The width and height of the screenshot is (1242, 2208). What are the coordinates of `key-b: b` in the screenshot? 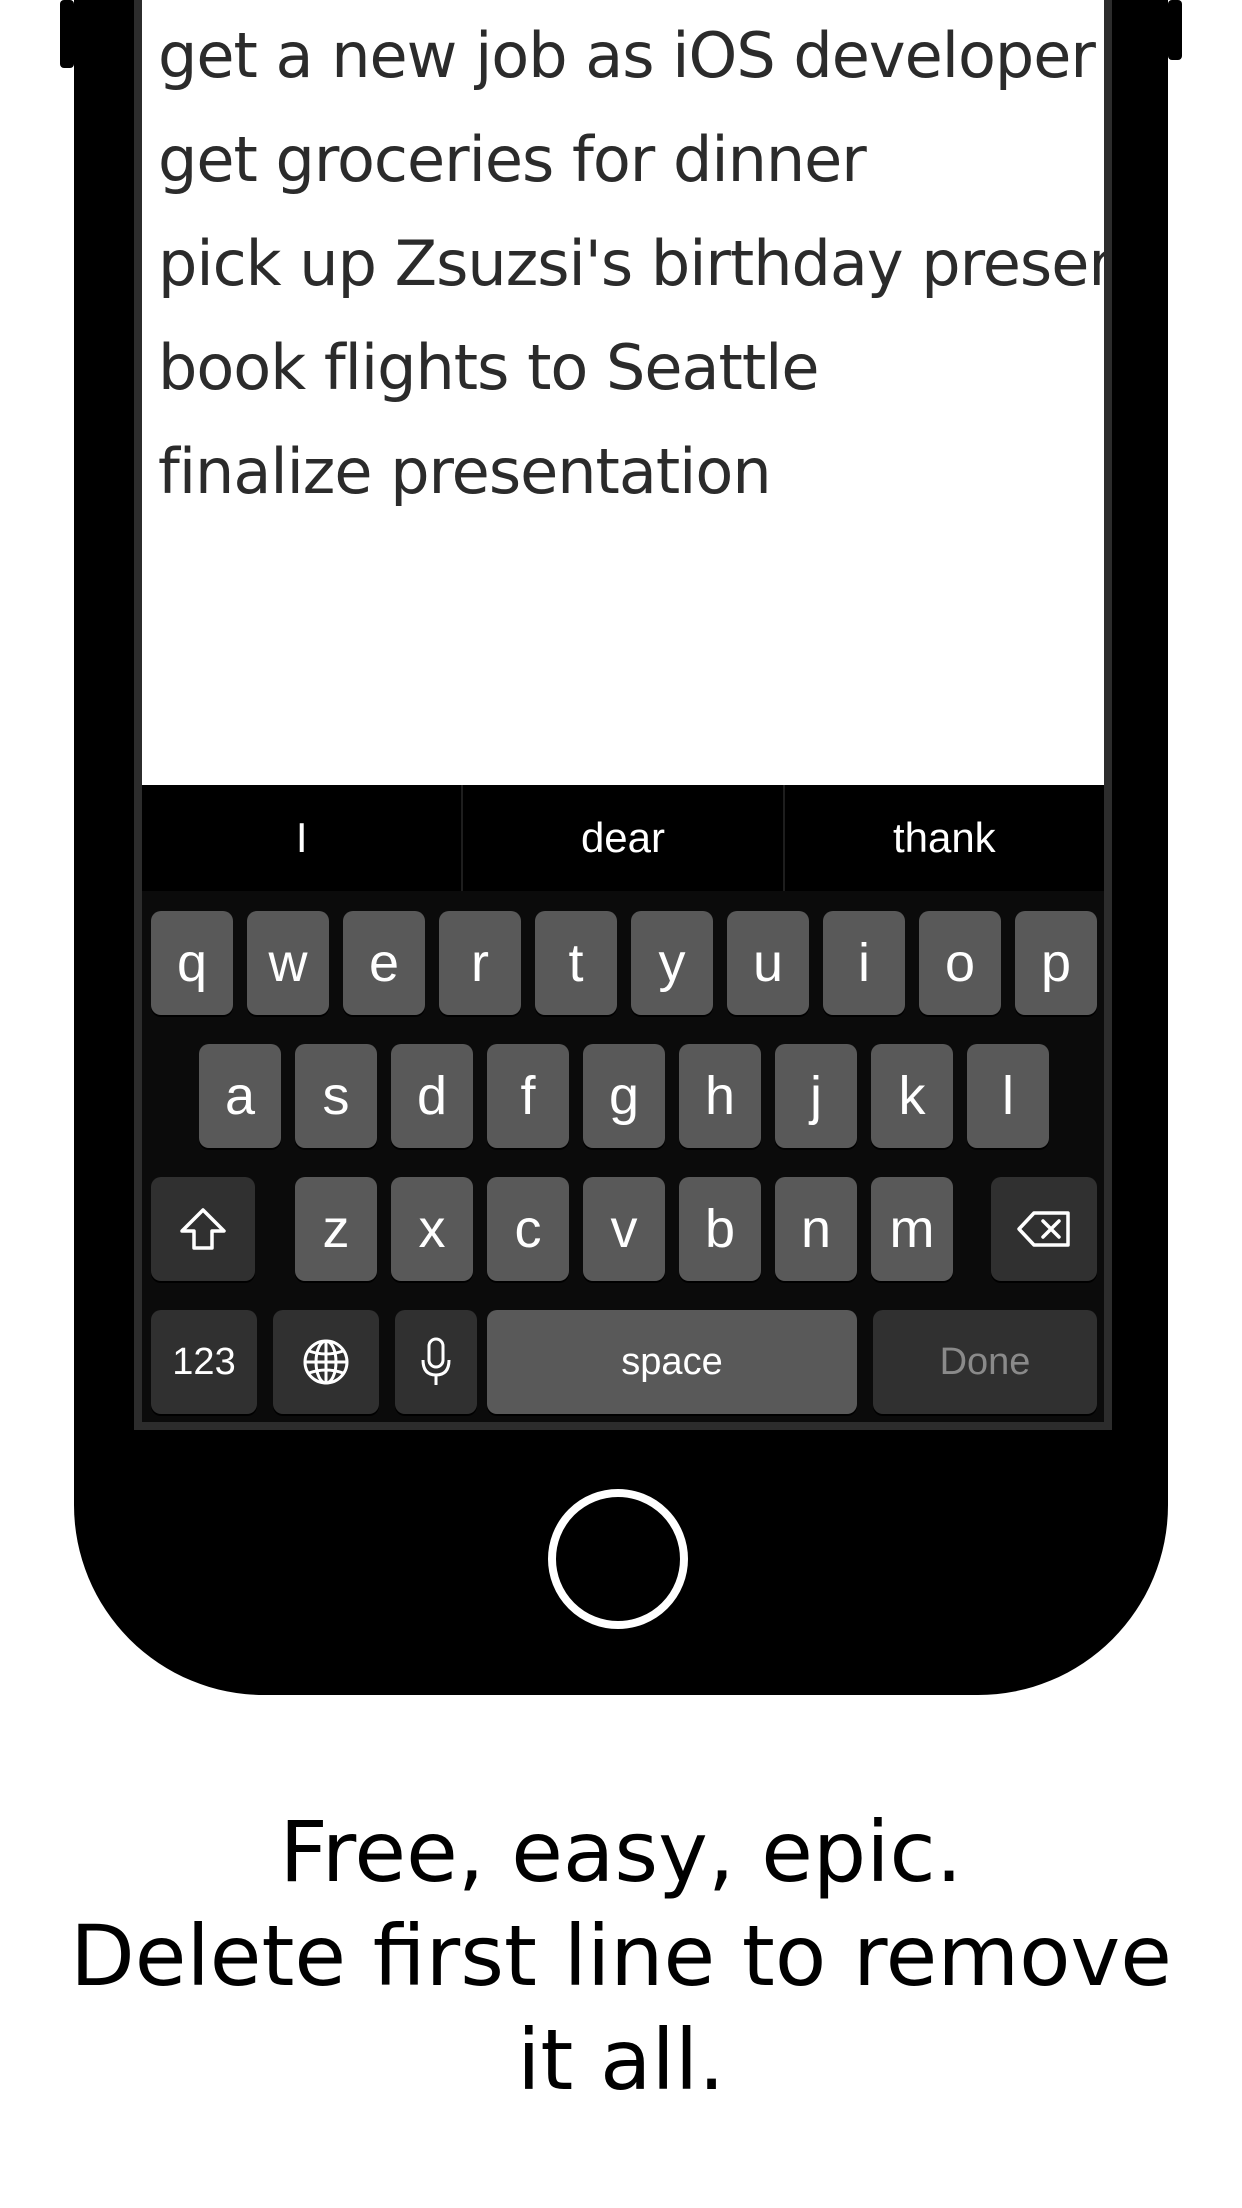 It's located at (720, 1229).